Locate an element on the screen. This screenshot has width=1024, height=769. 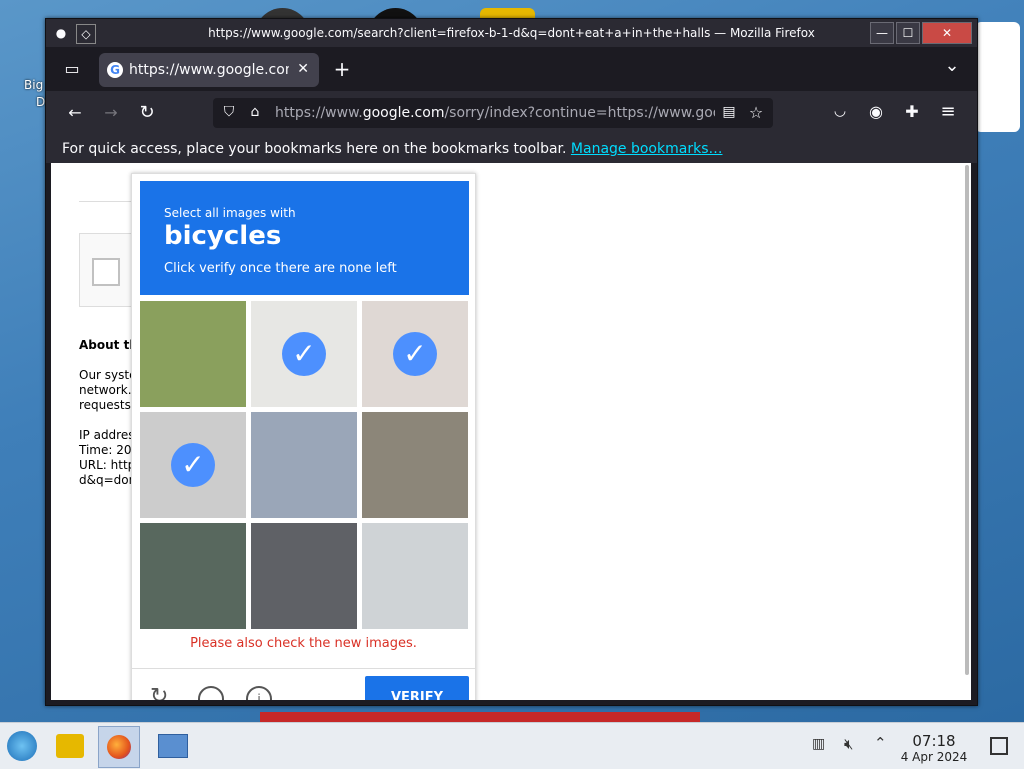
desktop-widget is located at coordinates (997, 77).